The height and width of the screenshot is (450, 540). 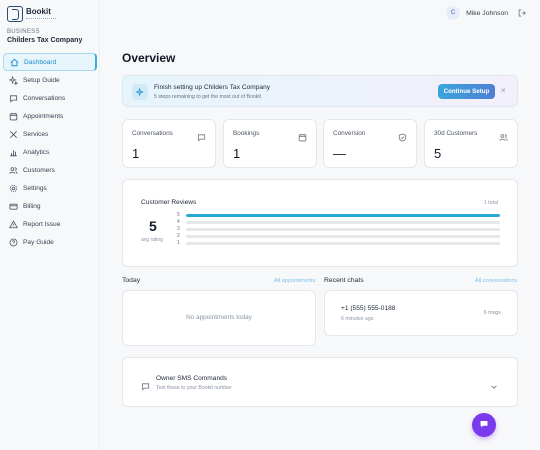 I want to click on sidebar-item-appointments: Appointments, so click(x=50, y=116).